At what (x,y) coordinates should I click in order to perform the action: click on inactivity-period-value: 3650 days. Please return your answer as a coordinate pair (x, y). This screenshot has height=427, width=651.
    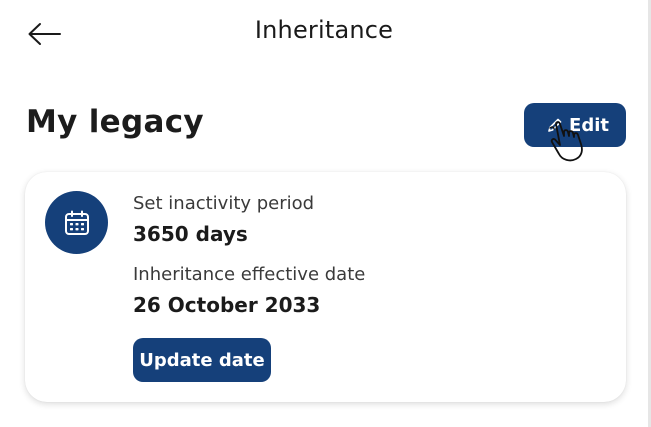
    Looking at the image, I should click on (190, 234).